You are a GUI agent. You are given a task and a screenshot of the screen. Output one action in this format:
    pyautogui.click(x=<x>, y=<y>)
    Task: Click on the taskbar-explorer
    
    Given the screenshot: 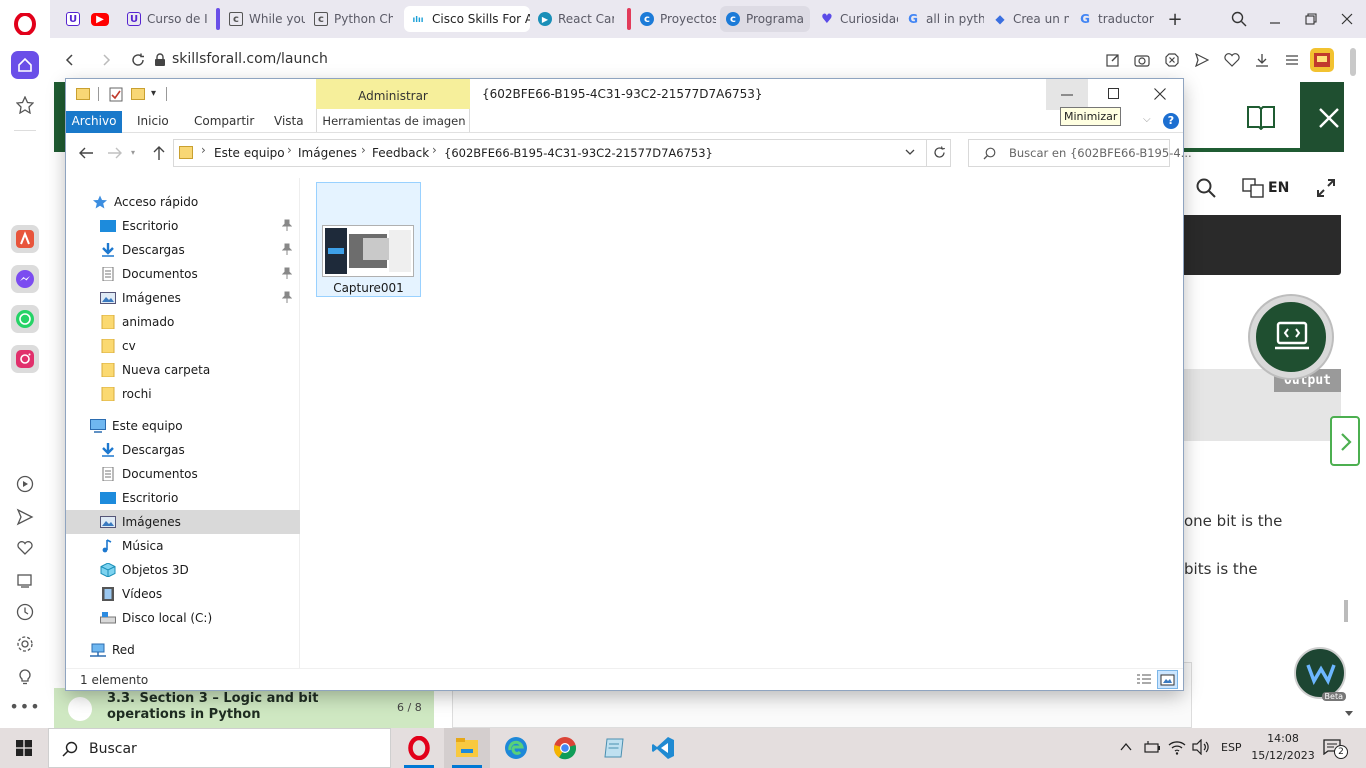 What is the action you would take?
    pyautogui.click(x=467, y=748)
    